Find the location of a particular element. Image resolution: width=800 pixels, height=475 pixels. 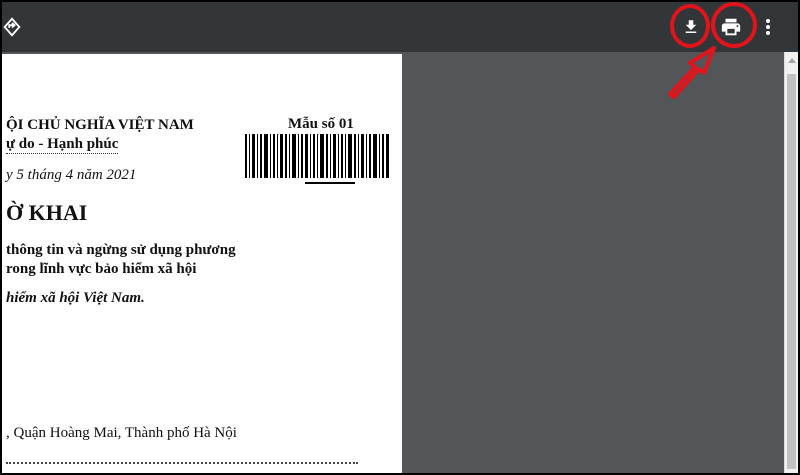

motto-line: ự do - Hạnh phúc is located at coordinates (62, 145).